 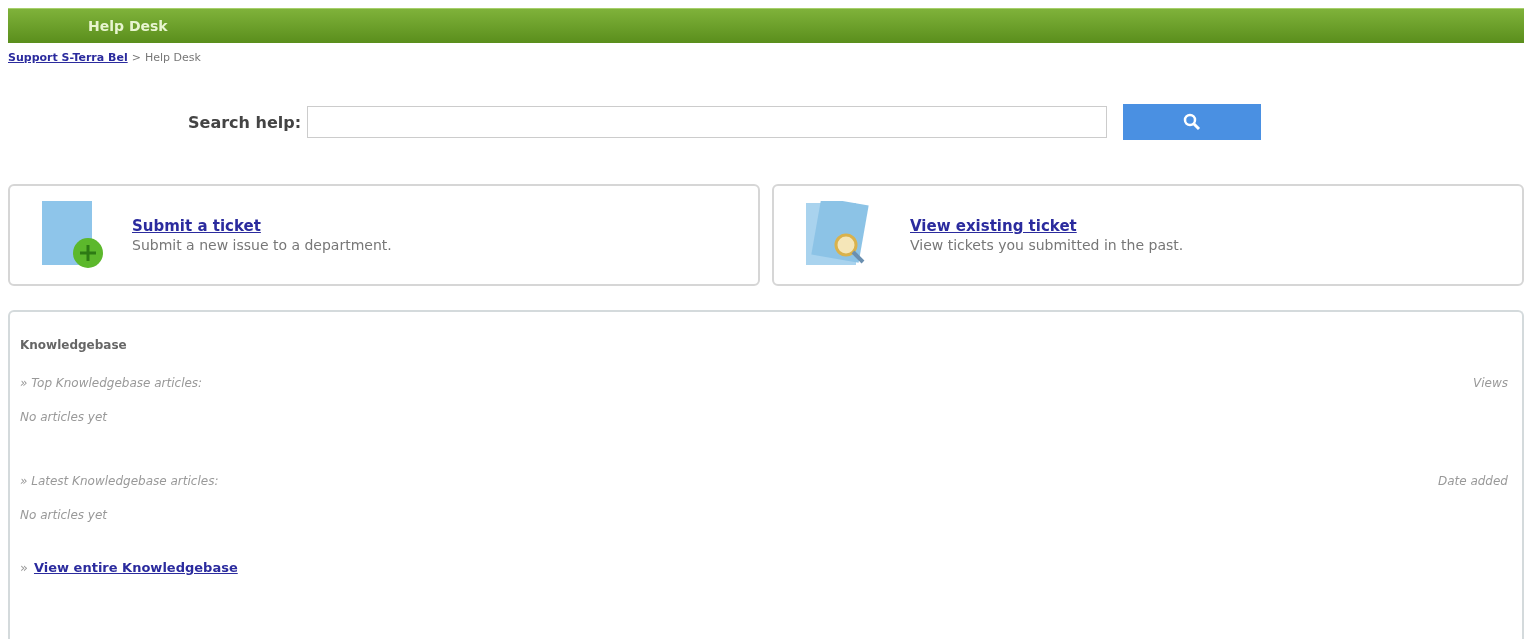 I want to click on search-field, so click(x=707, y=122).